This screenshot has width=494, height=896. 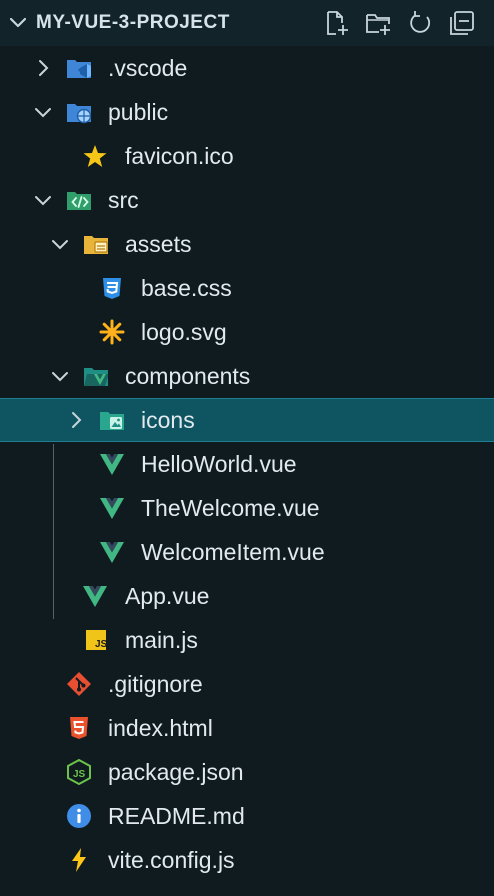 I want to click on explorer-header: MY-VUE-3-PROJECT, so click(x=247, y=23).